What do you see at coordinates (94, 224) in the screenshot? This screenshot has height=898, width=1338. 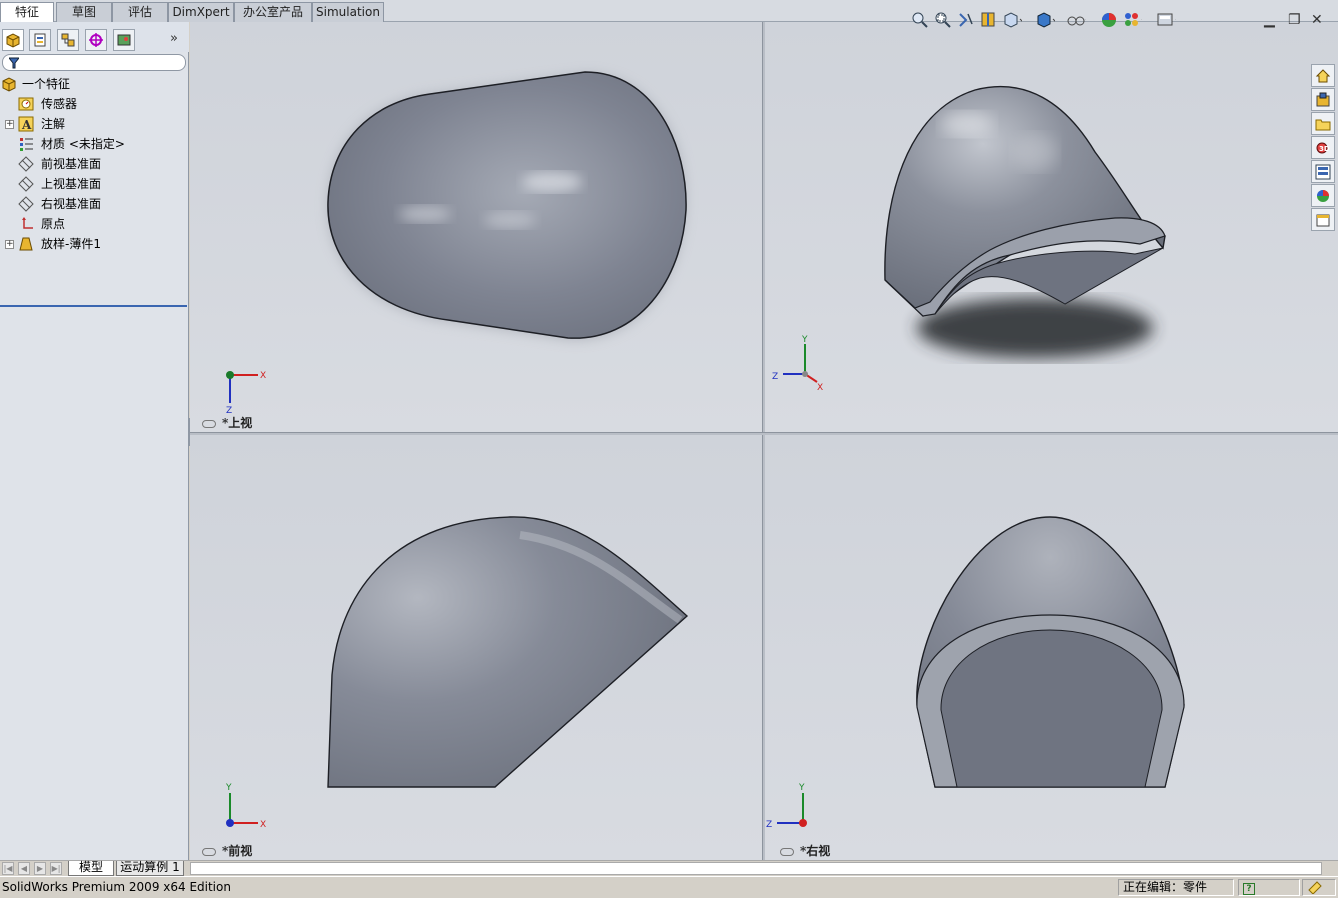 I see `tree-item-origin: 原点` at bounding box center [94, 224].